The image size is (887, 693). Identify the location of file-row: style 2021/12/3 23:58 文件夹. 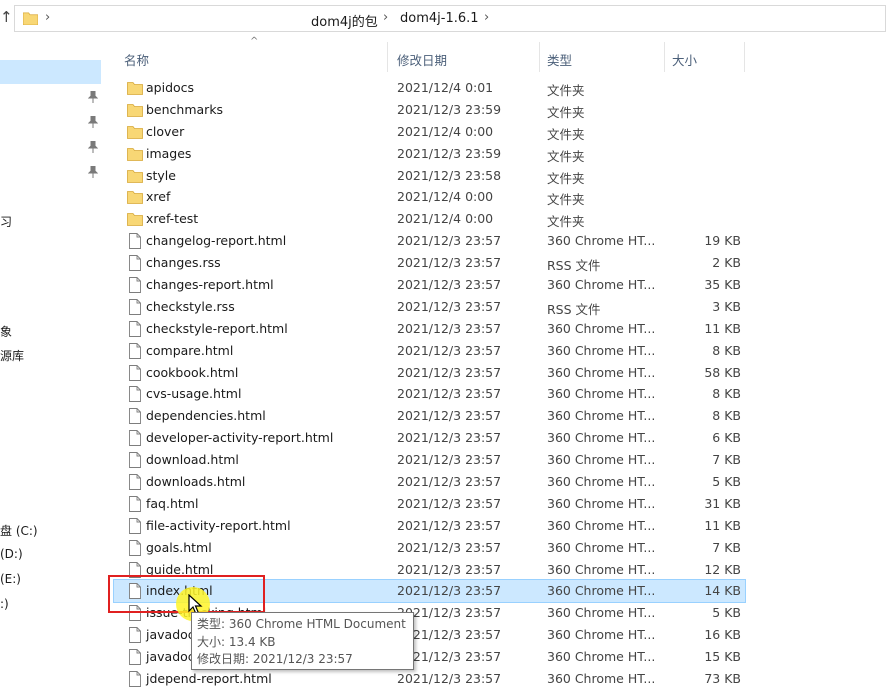
(429, 176).